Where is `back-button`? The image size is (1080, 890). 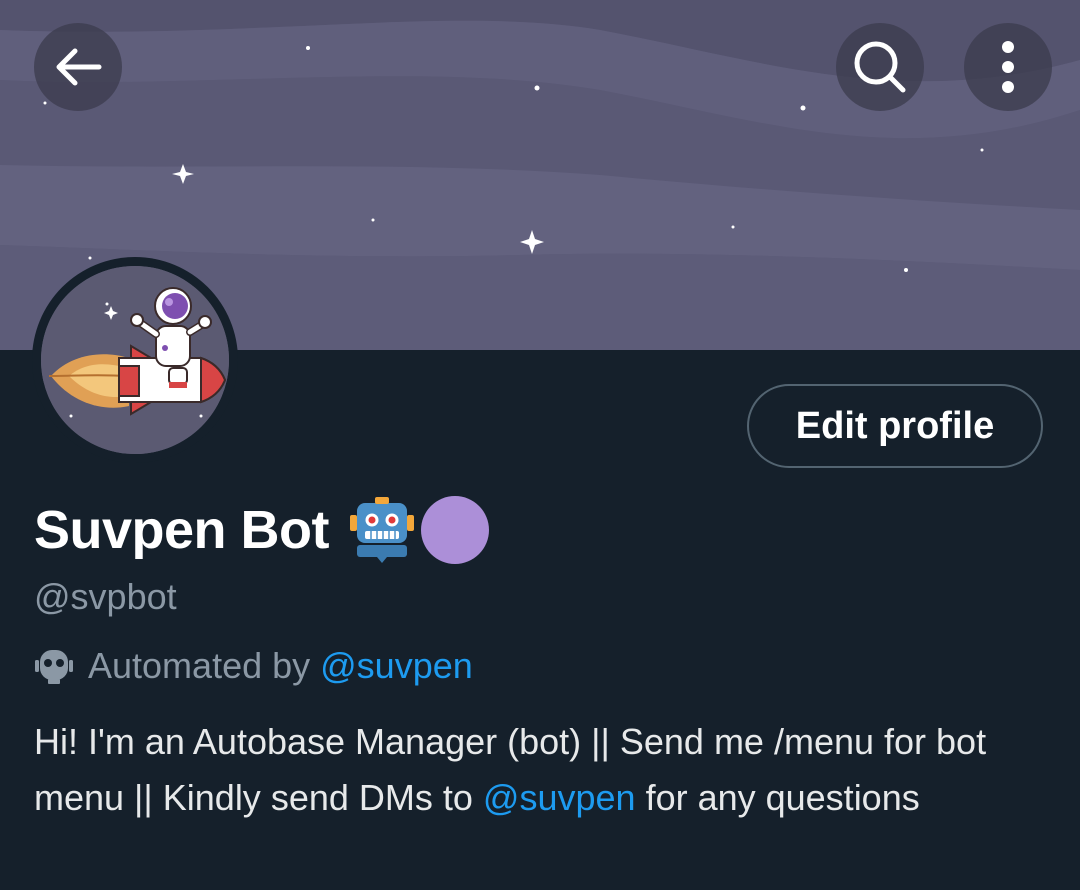
back-button is located at coordinates (78, 67).